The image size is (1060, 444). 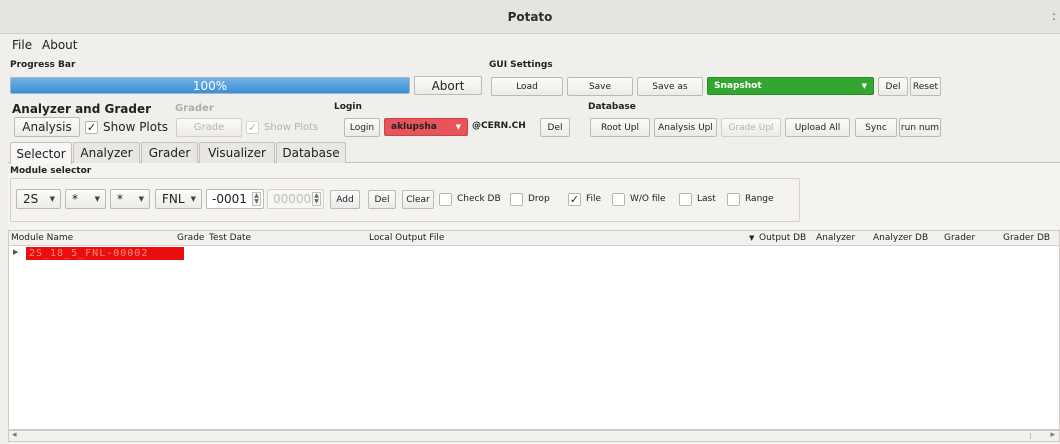 I want to click on save-as-button: Save as, so click(x=670, y=86).